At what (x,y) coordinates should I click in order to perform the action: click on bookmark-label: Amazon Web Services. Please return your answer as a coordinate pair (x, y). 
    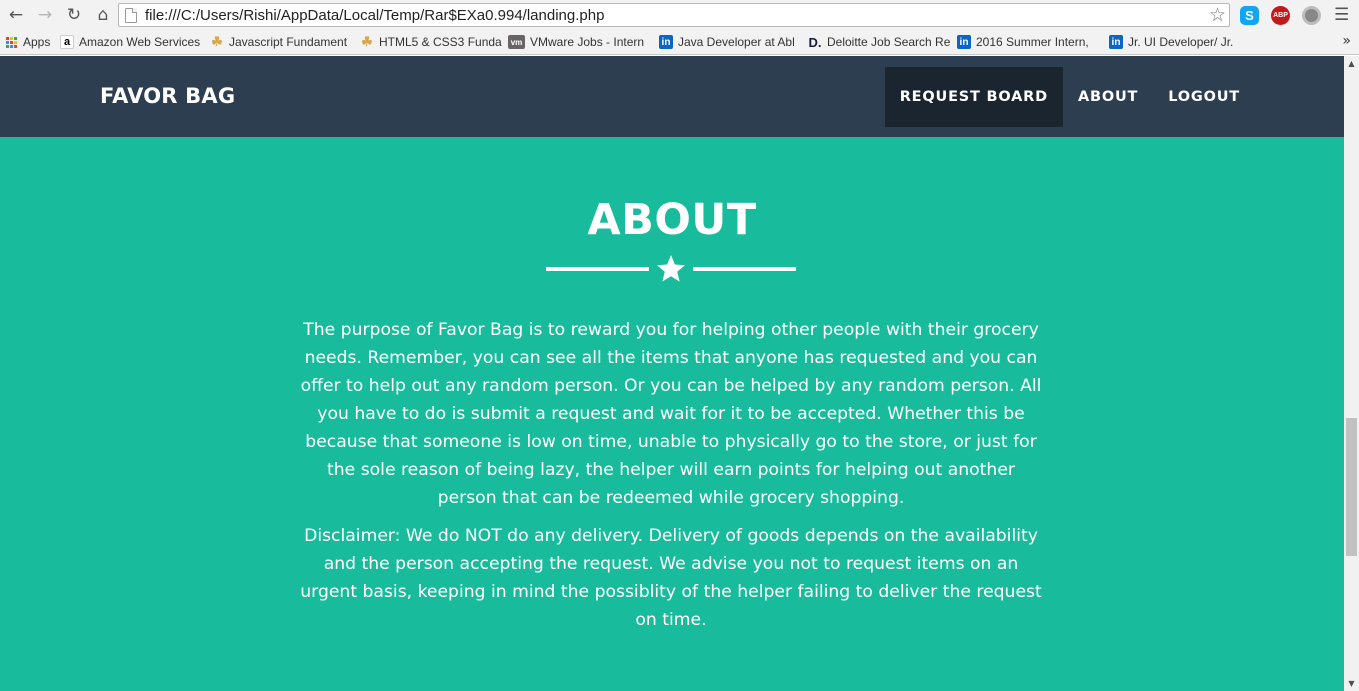
    Looking at the image, I should click on (140, 42).